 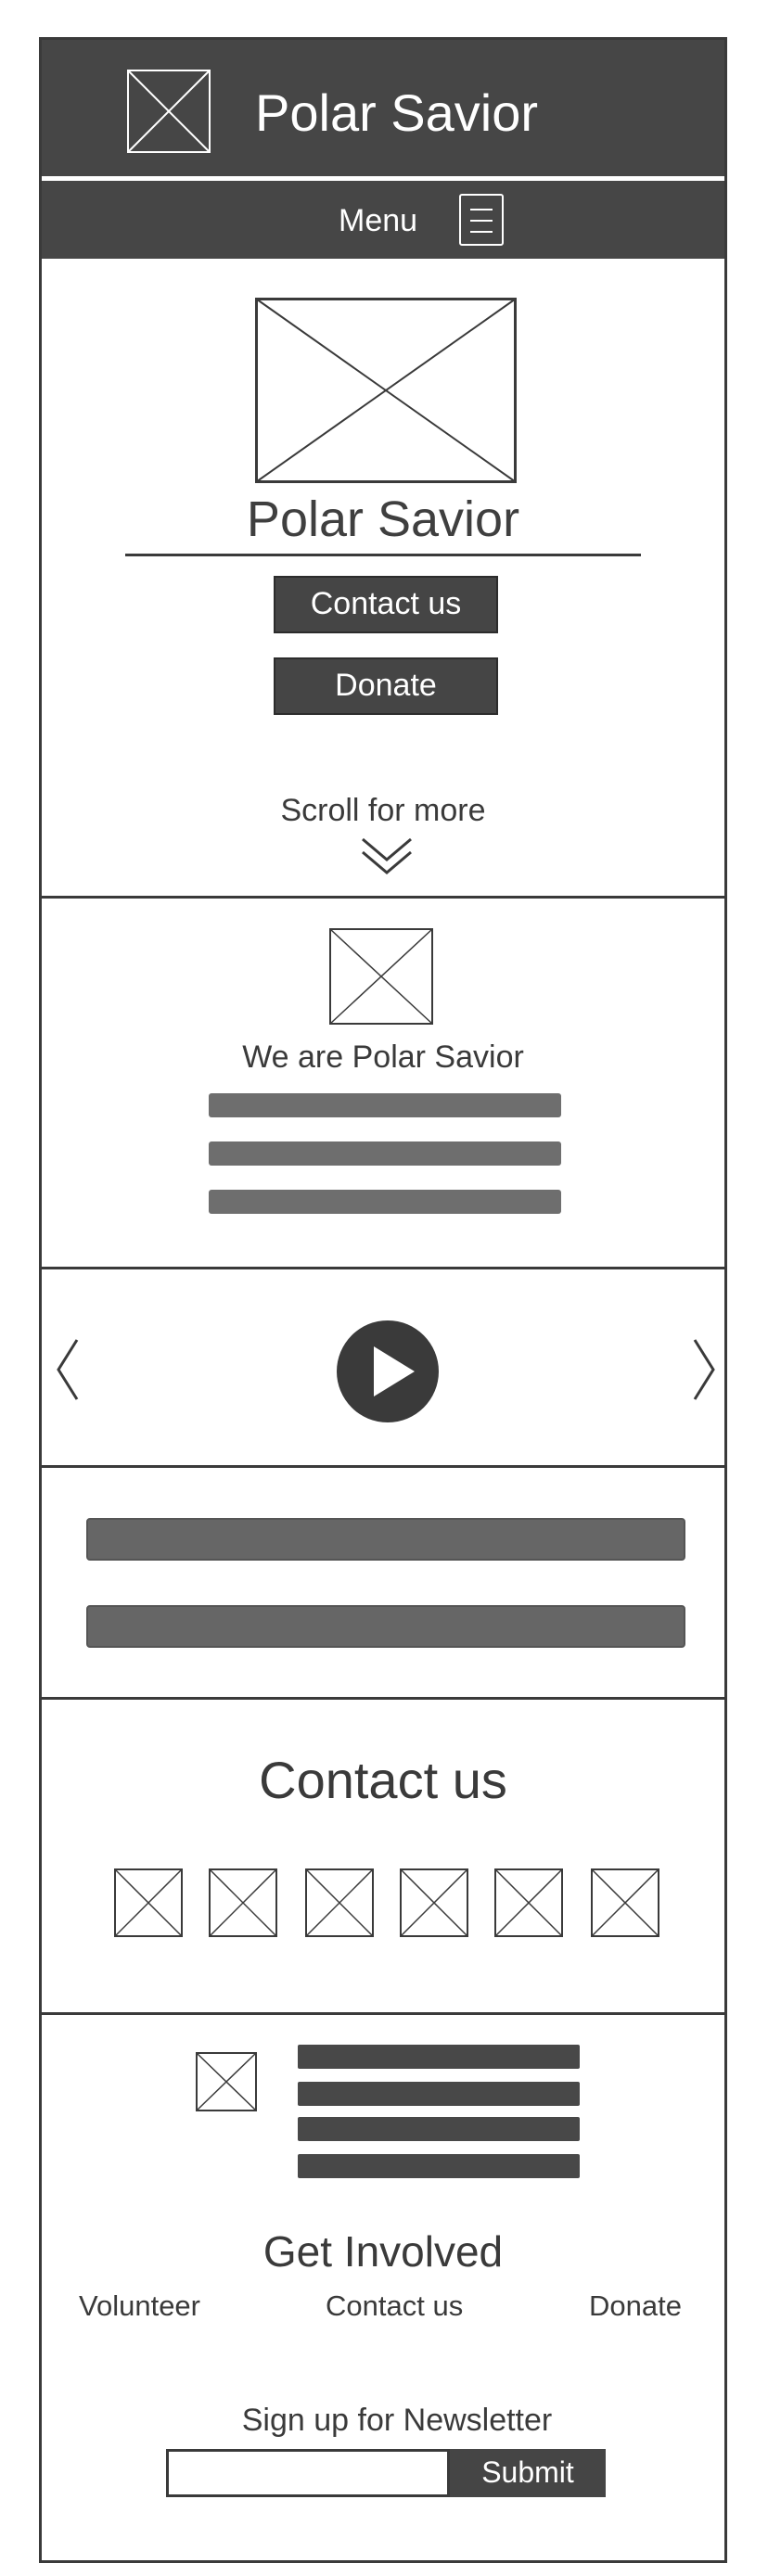 What do you see at coordinates (386, 390) in the screenshot?
I see `hero-image-placeholder-icon` at bounding box center [386, 390].